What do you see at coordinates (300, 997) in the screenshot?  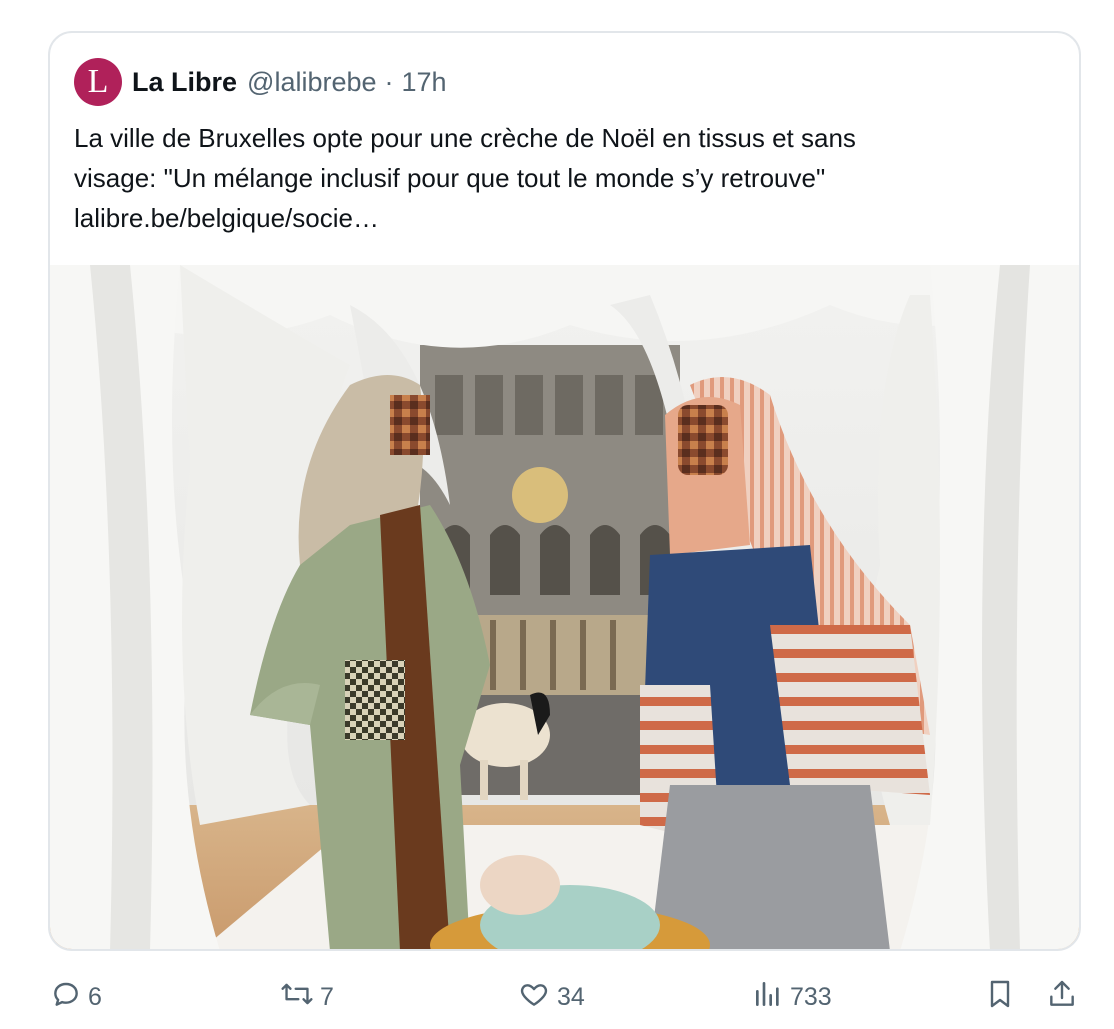 I see `repost-icon` at bounding box center [300, 997].